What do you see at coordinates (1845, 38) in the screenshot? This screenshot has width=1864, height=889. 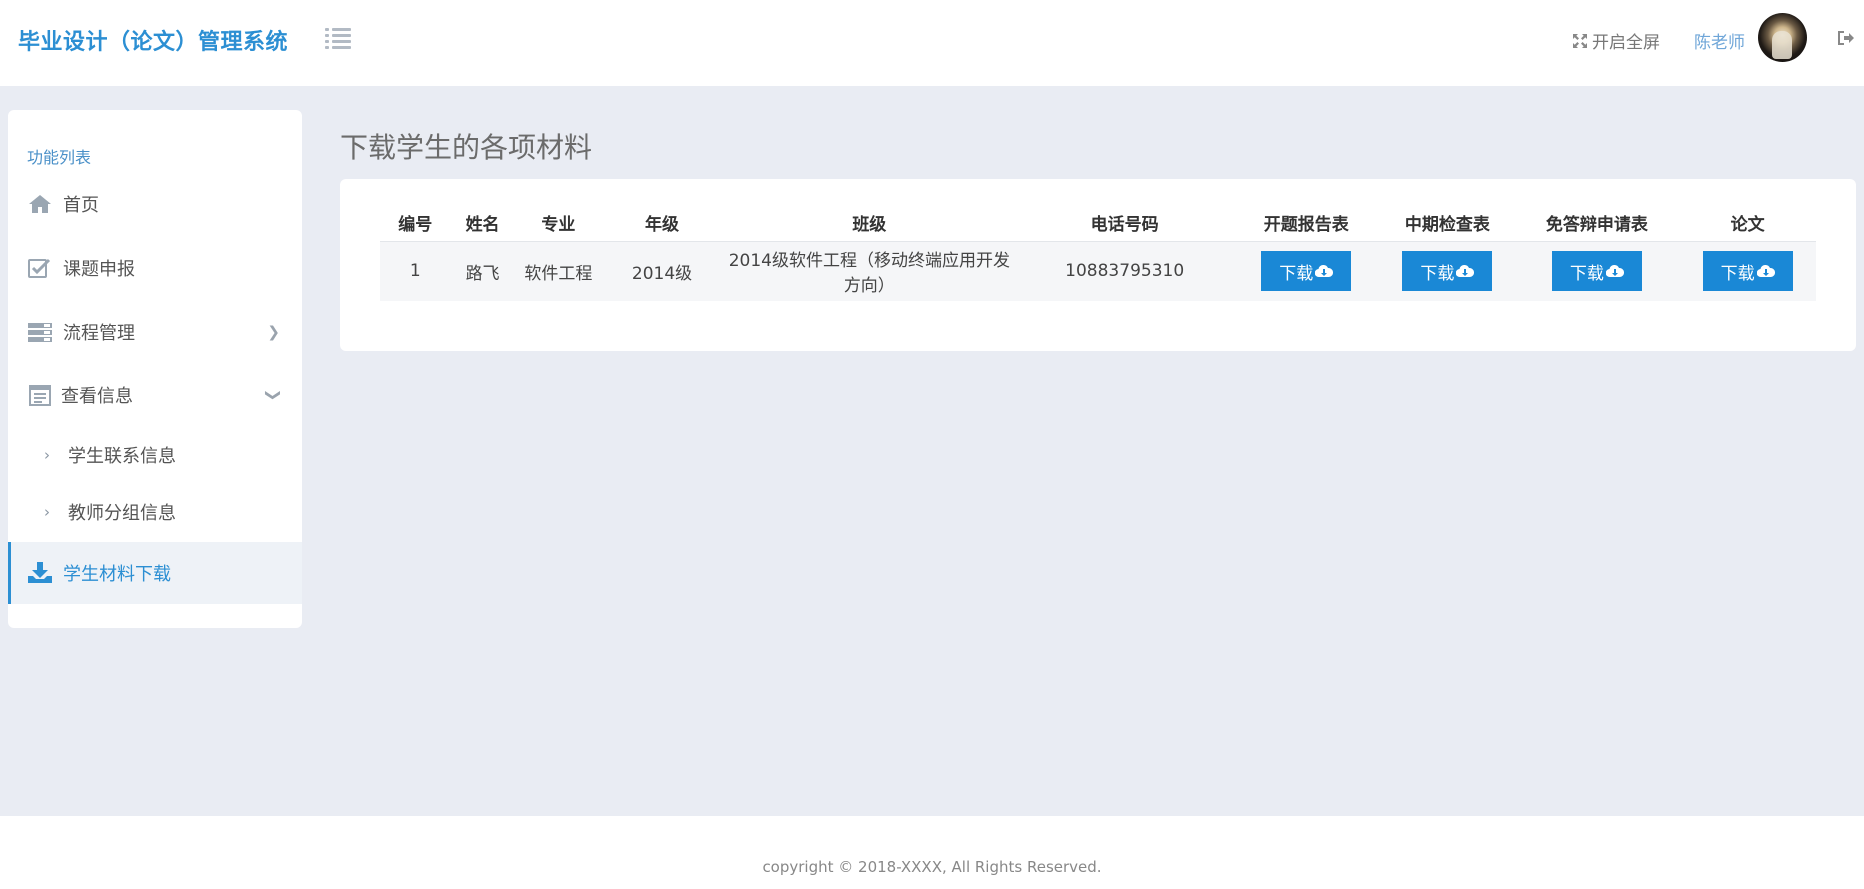 I see `logout-icon` at bounding box center [1845, 38].